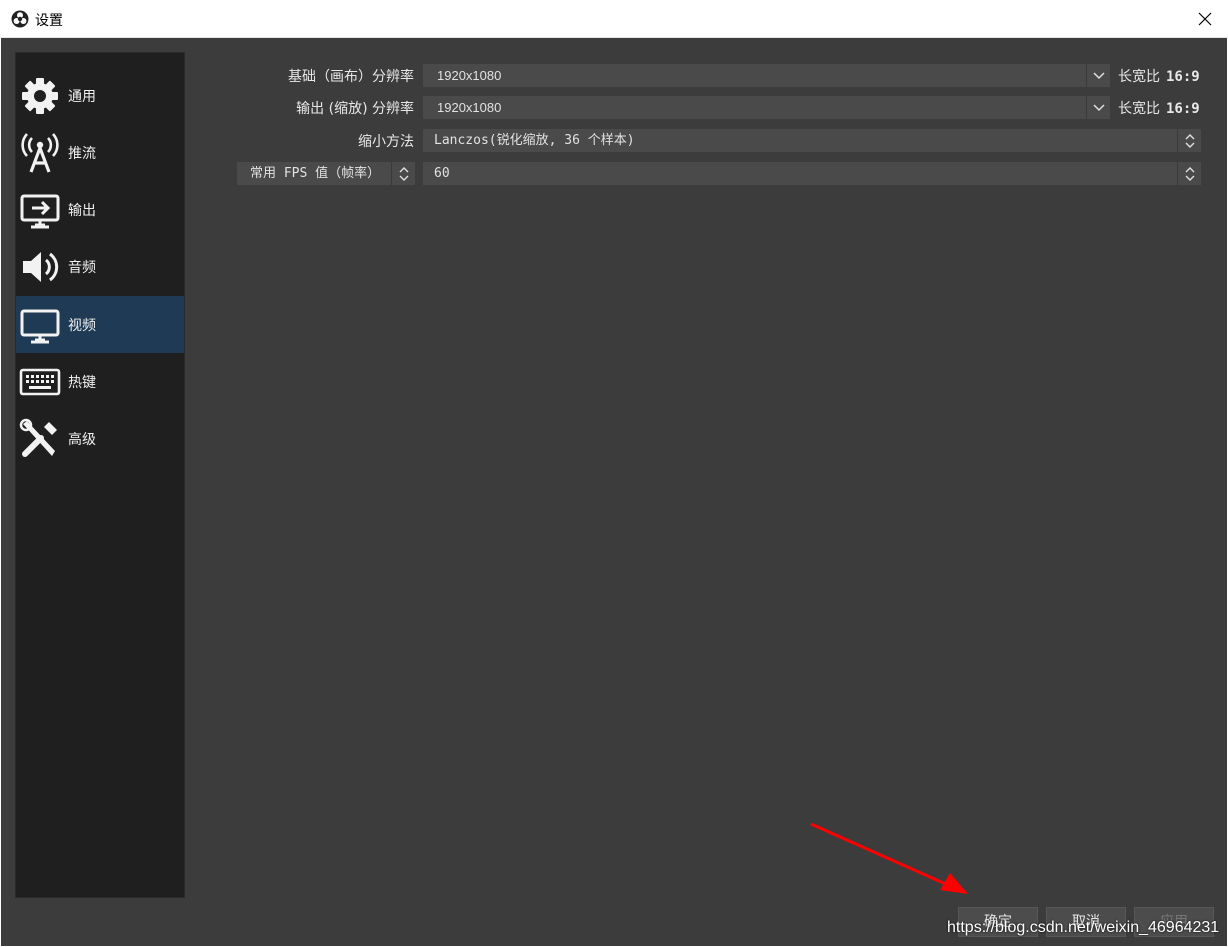 The image size is (1228, 947). Describe the element at coordinates (82, 210) in the screenshot. I see `sidebar-item-label: 输出` at that location.